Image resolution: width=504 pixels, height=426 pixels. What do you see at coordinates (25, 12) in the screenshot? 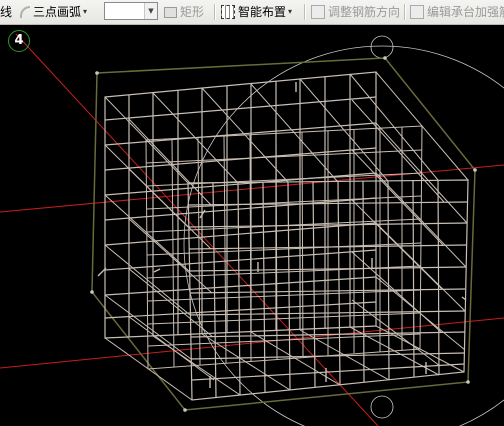
I see `arc-icon` at bounding box center [25, 12].